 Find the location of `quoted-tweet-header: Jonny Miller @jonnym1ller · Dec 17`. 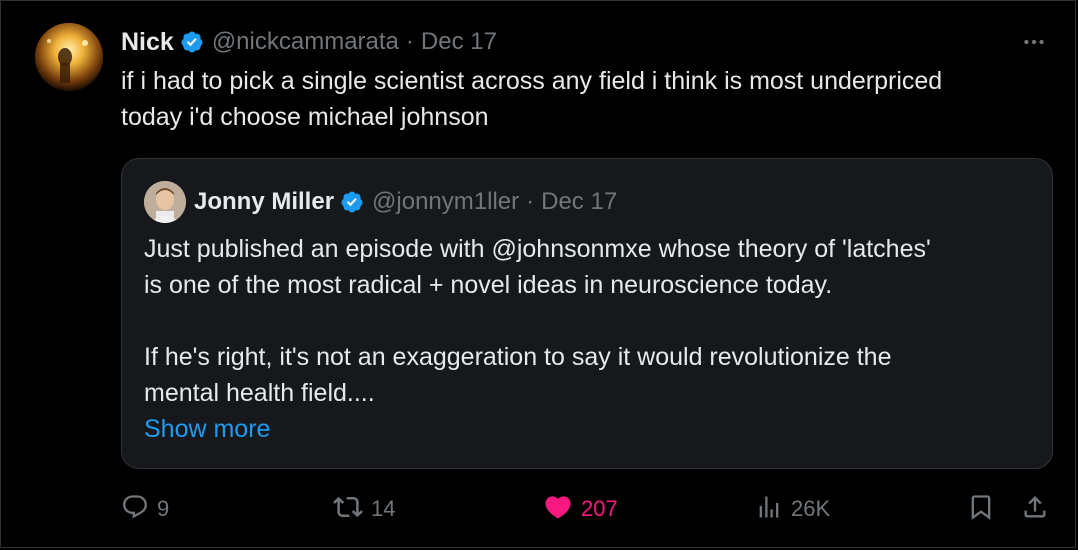

quoted-tweet-header: Jonny Miller @jonnym1ller · Dec 17 is located at coordinates (405, 202).